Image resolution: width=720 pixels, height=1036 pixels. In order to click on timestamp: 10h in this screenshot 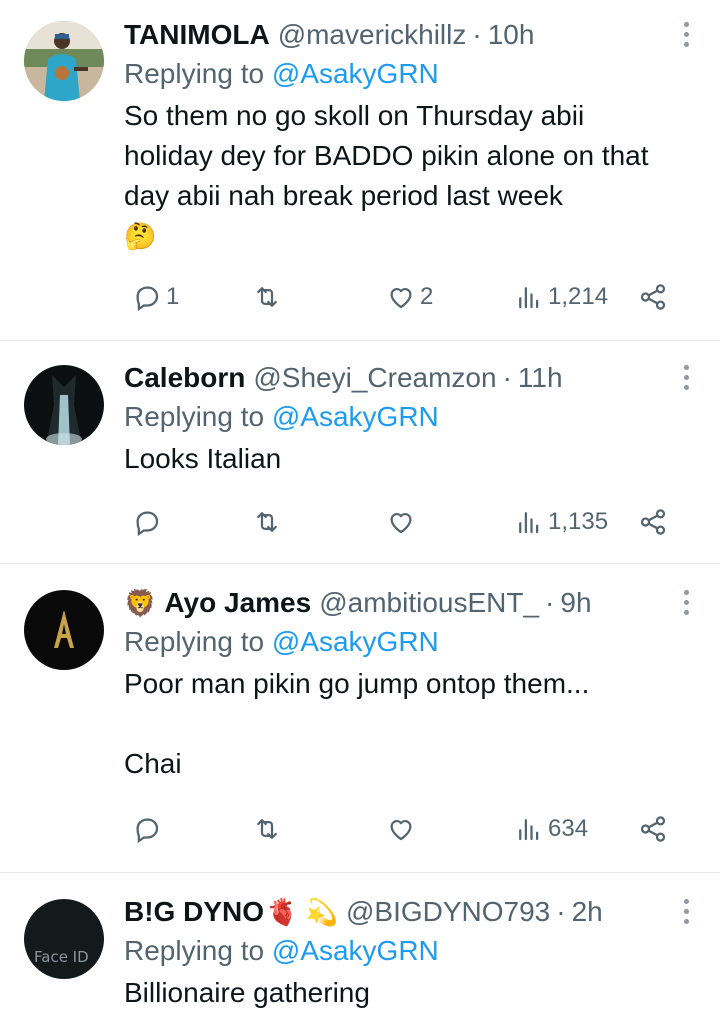, I will do `click(511, 35)`.